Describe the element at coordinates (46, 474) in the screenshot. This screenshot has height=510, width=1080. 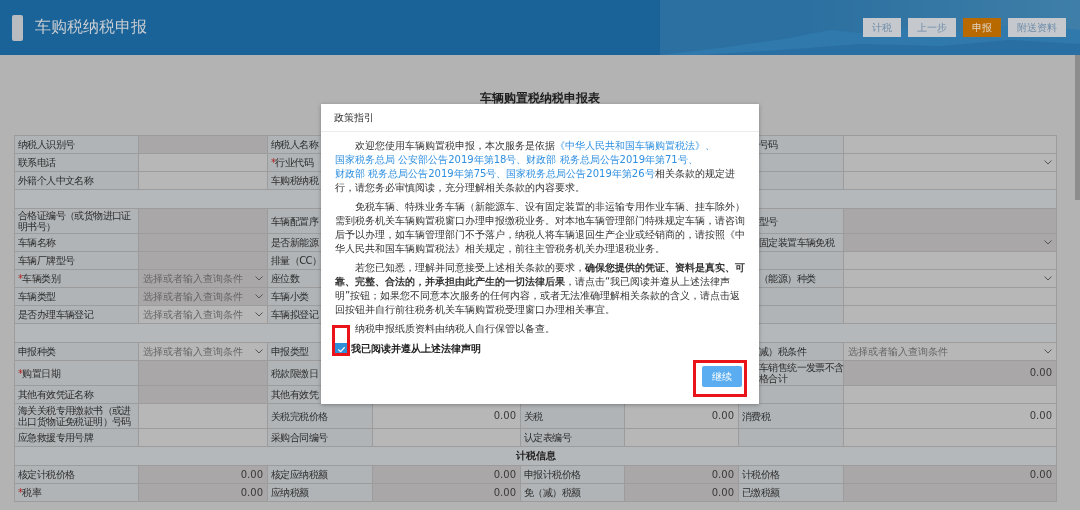
I see `field-label: 核定计税价格` at that location.